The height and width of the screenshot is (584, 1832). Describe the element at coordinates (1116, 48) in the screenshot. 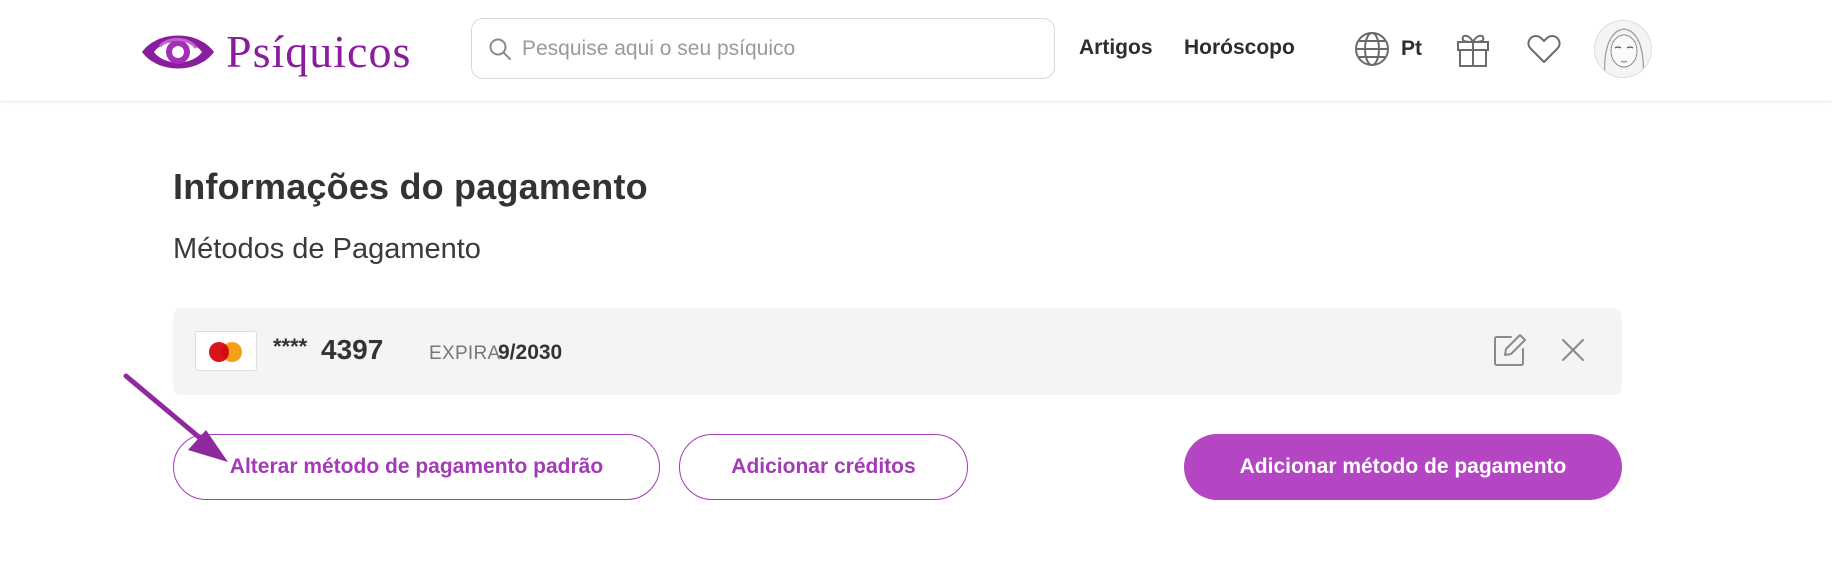

I see `nav-link-artigos: Artigos` at that location.